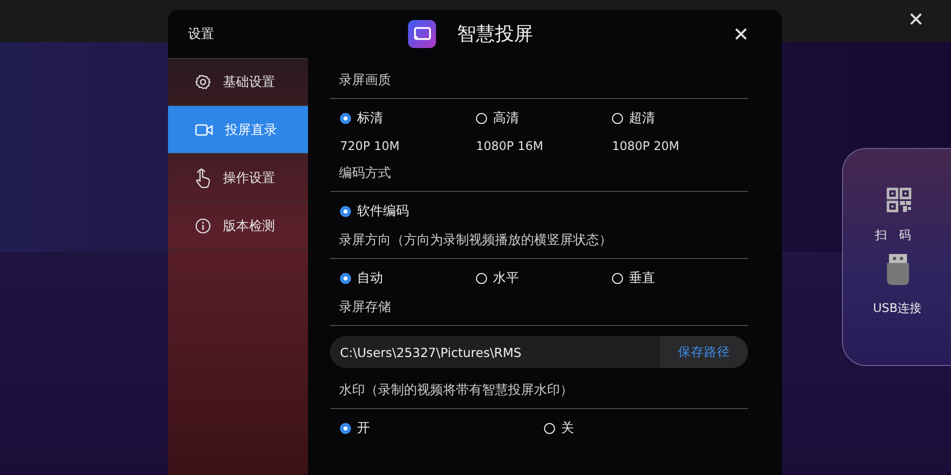 The height and width of the screenshot is (475, 951). What do you see at coordinates (495, 34) in the screenshot?
I see `app-name: 智慧投屏` at bounding box center [495, 34].